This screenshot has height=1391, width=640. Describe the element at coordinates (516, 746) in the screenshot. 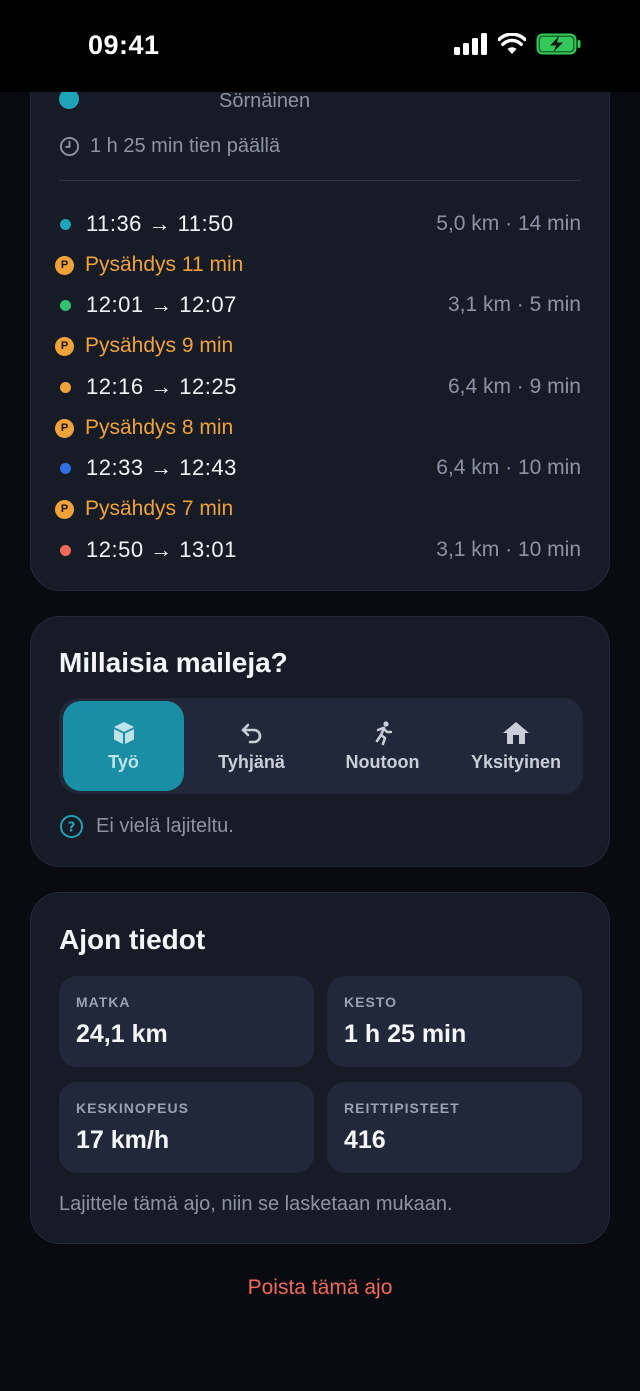

I see `option-private: Yksityinen` at that location.